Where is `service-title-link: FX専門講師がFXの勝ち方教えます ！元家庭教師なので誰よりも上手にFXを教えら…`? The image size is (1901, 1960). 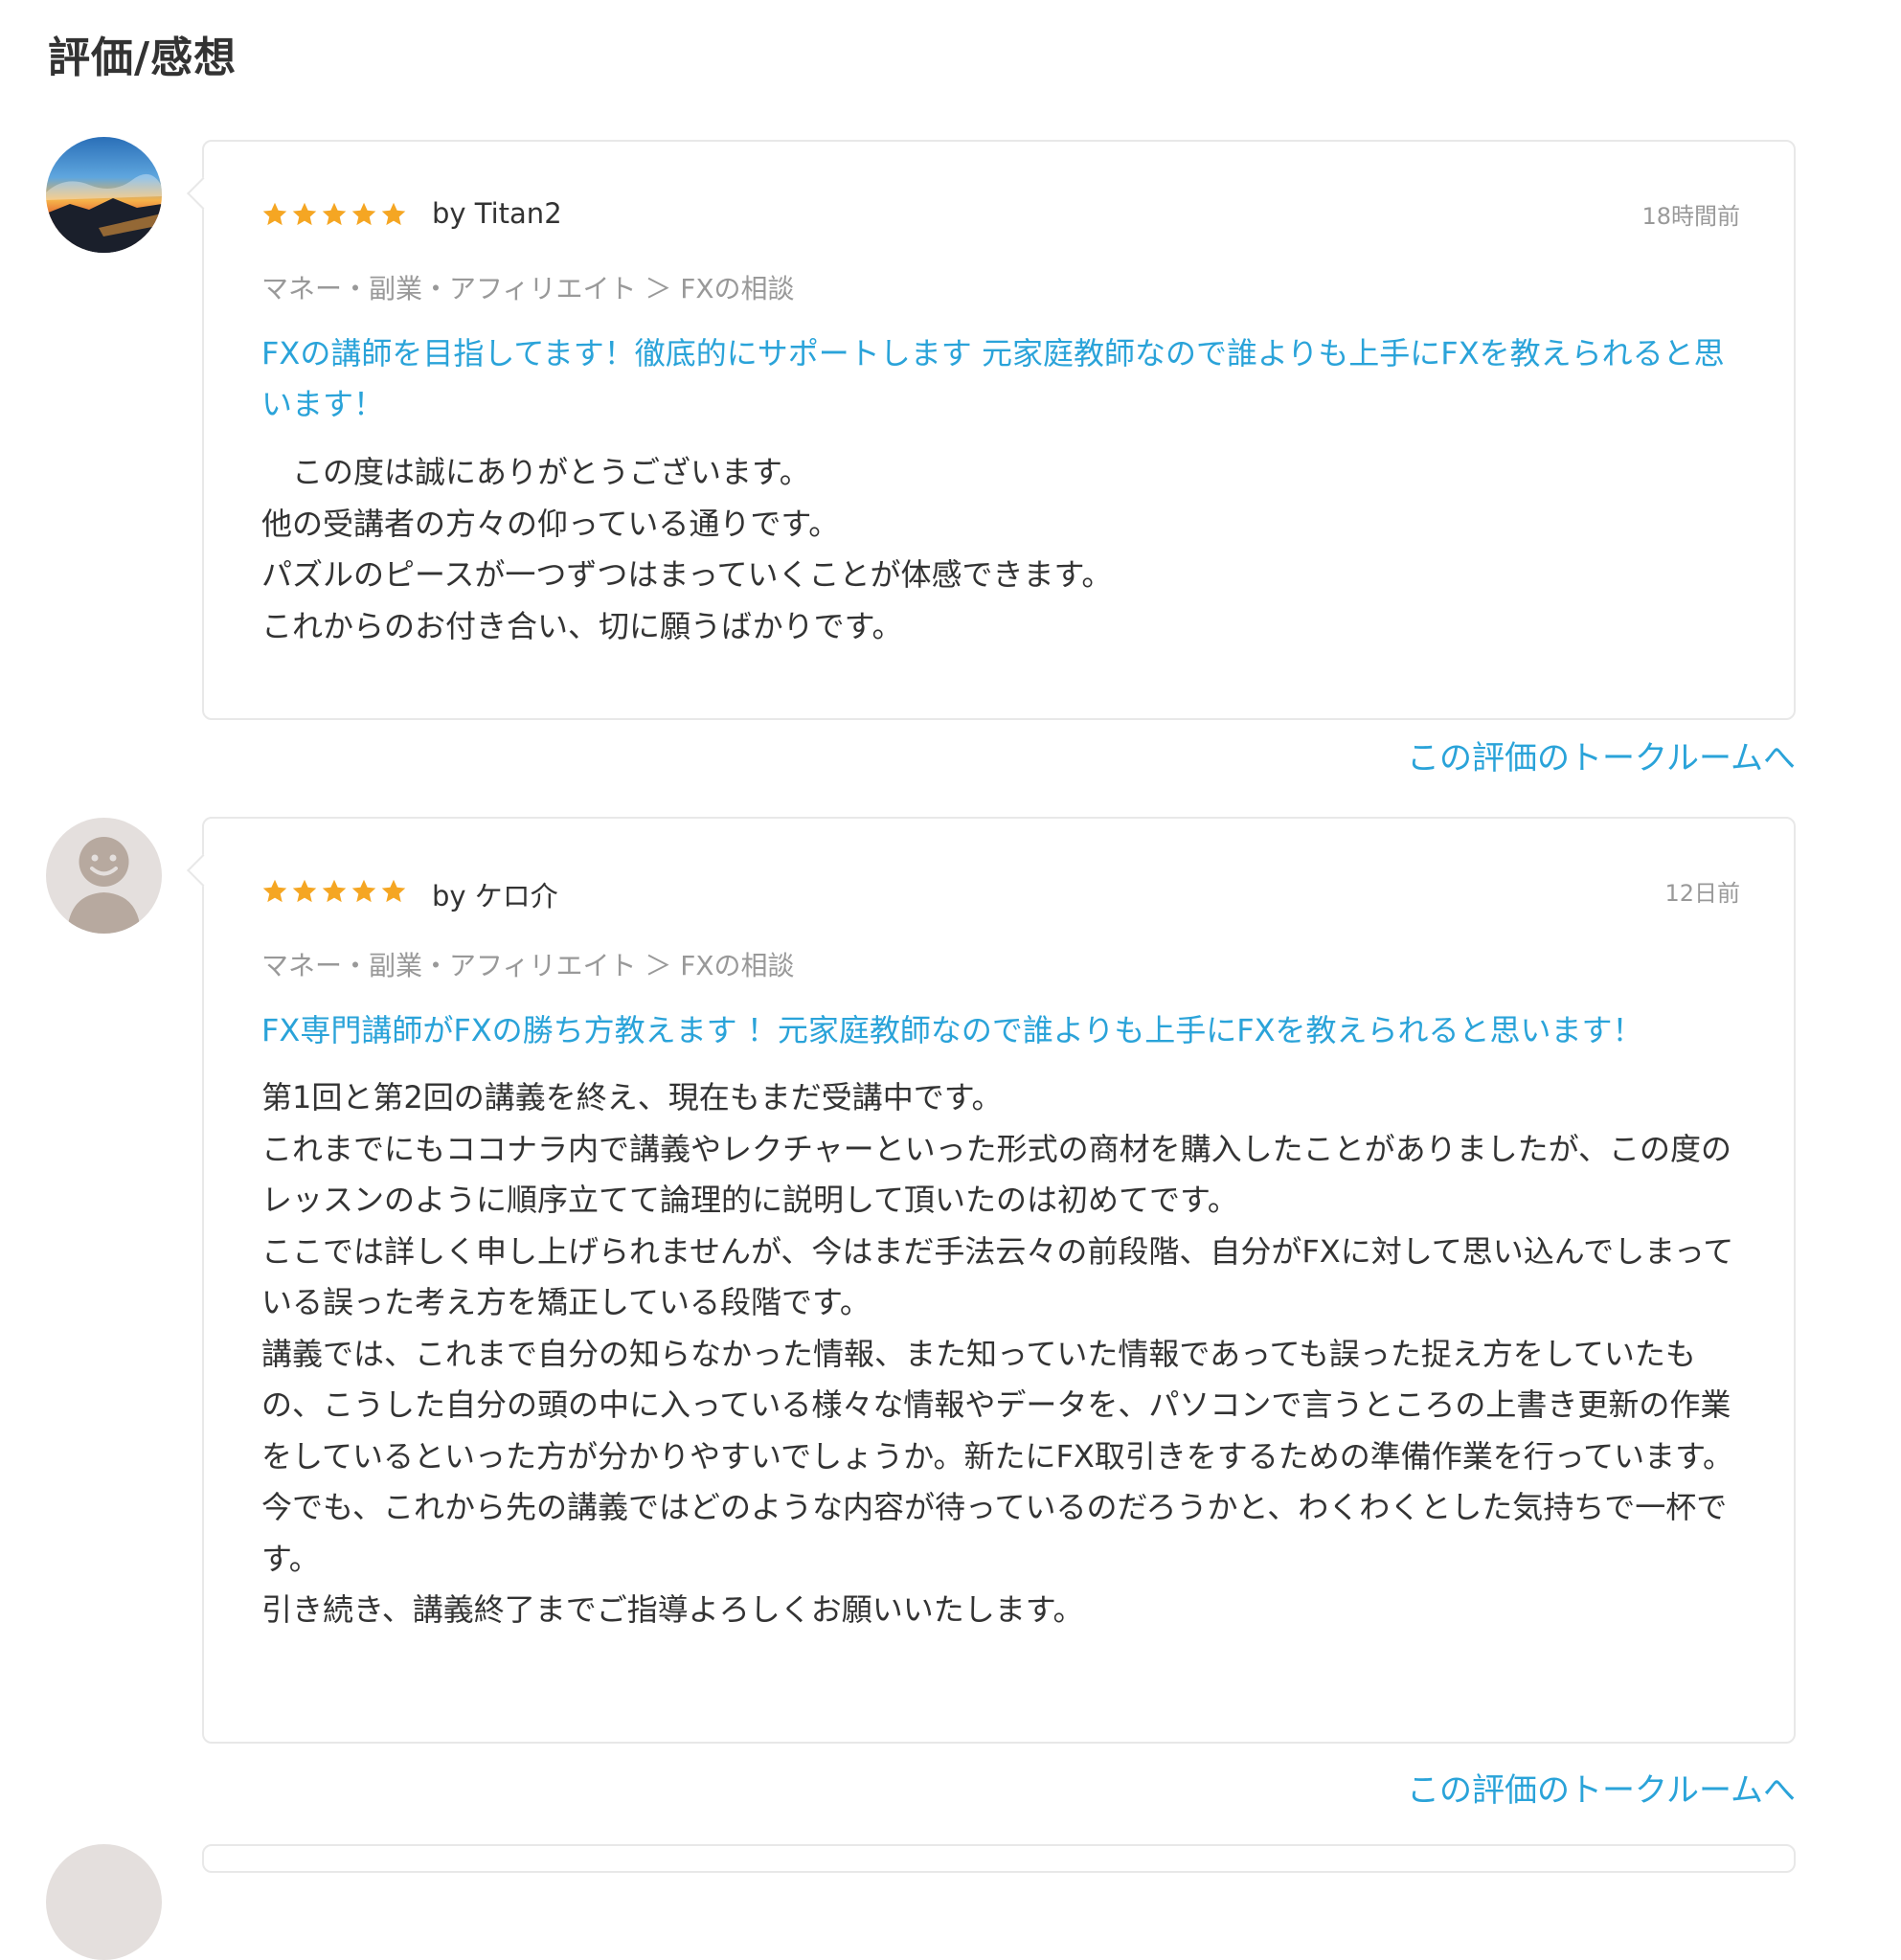
service-title-link: FX専門講師がFXの勝ち方教えます ！元家庭教師なので誰よりも上手にFXを教えら… is located at coordinates (1001, 1030).